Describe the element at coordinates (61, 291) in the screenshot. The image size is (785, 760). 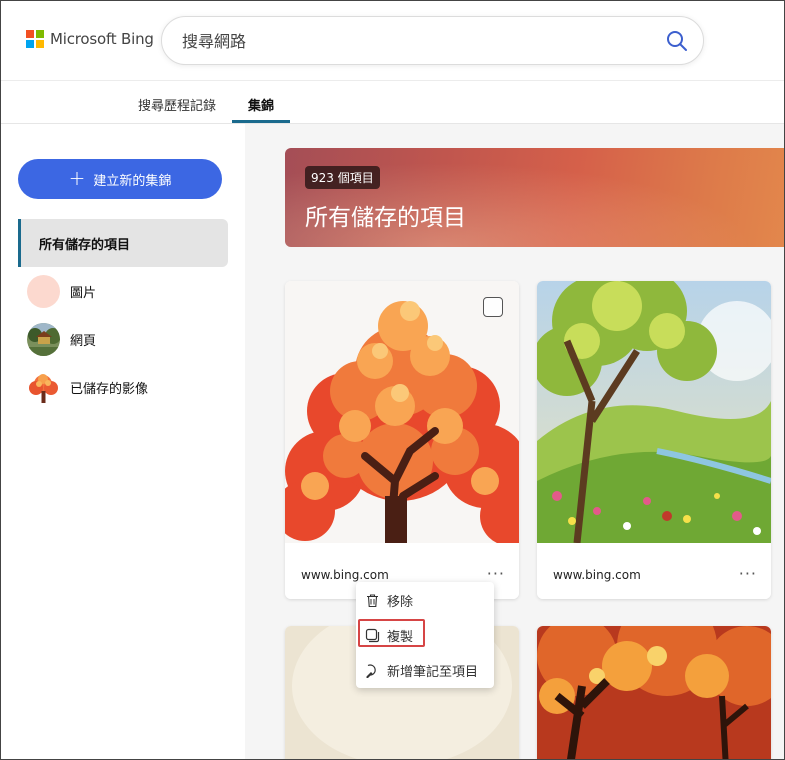
I see `sidebar-item-images: 圖片` at that location.